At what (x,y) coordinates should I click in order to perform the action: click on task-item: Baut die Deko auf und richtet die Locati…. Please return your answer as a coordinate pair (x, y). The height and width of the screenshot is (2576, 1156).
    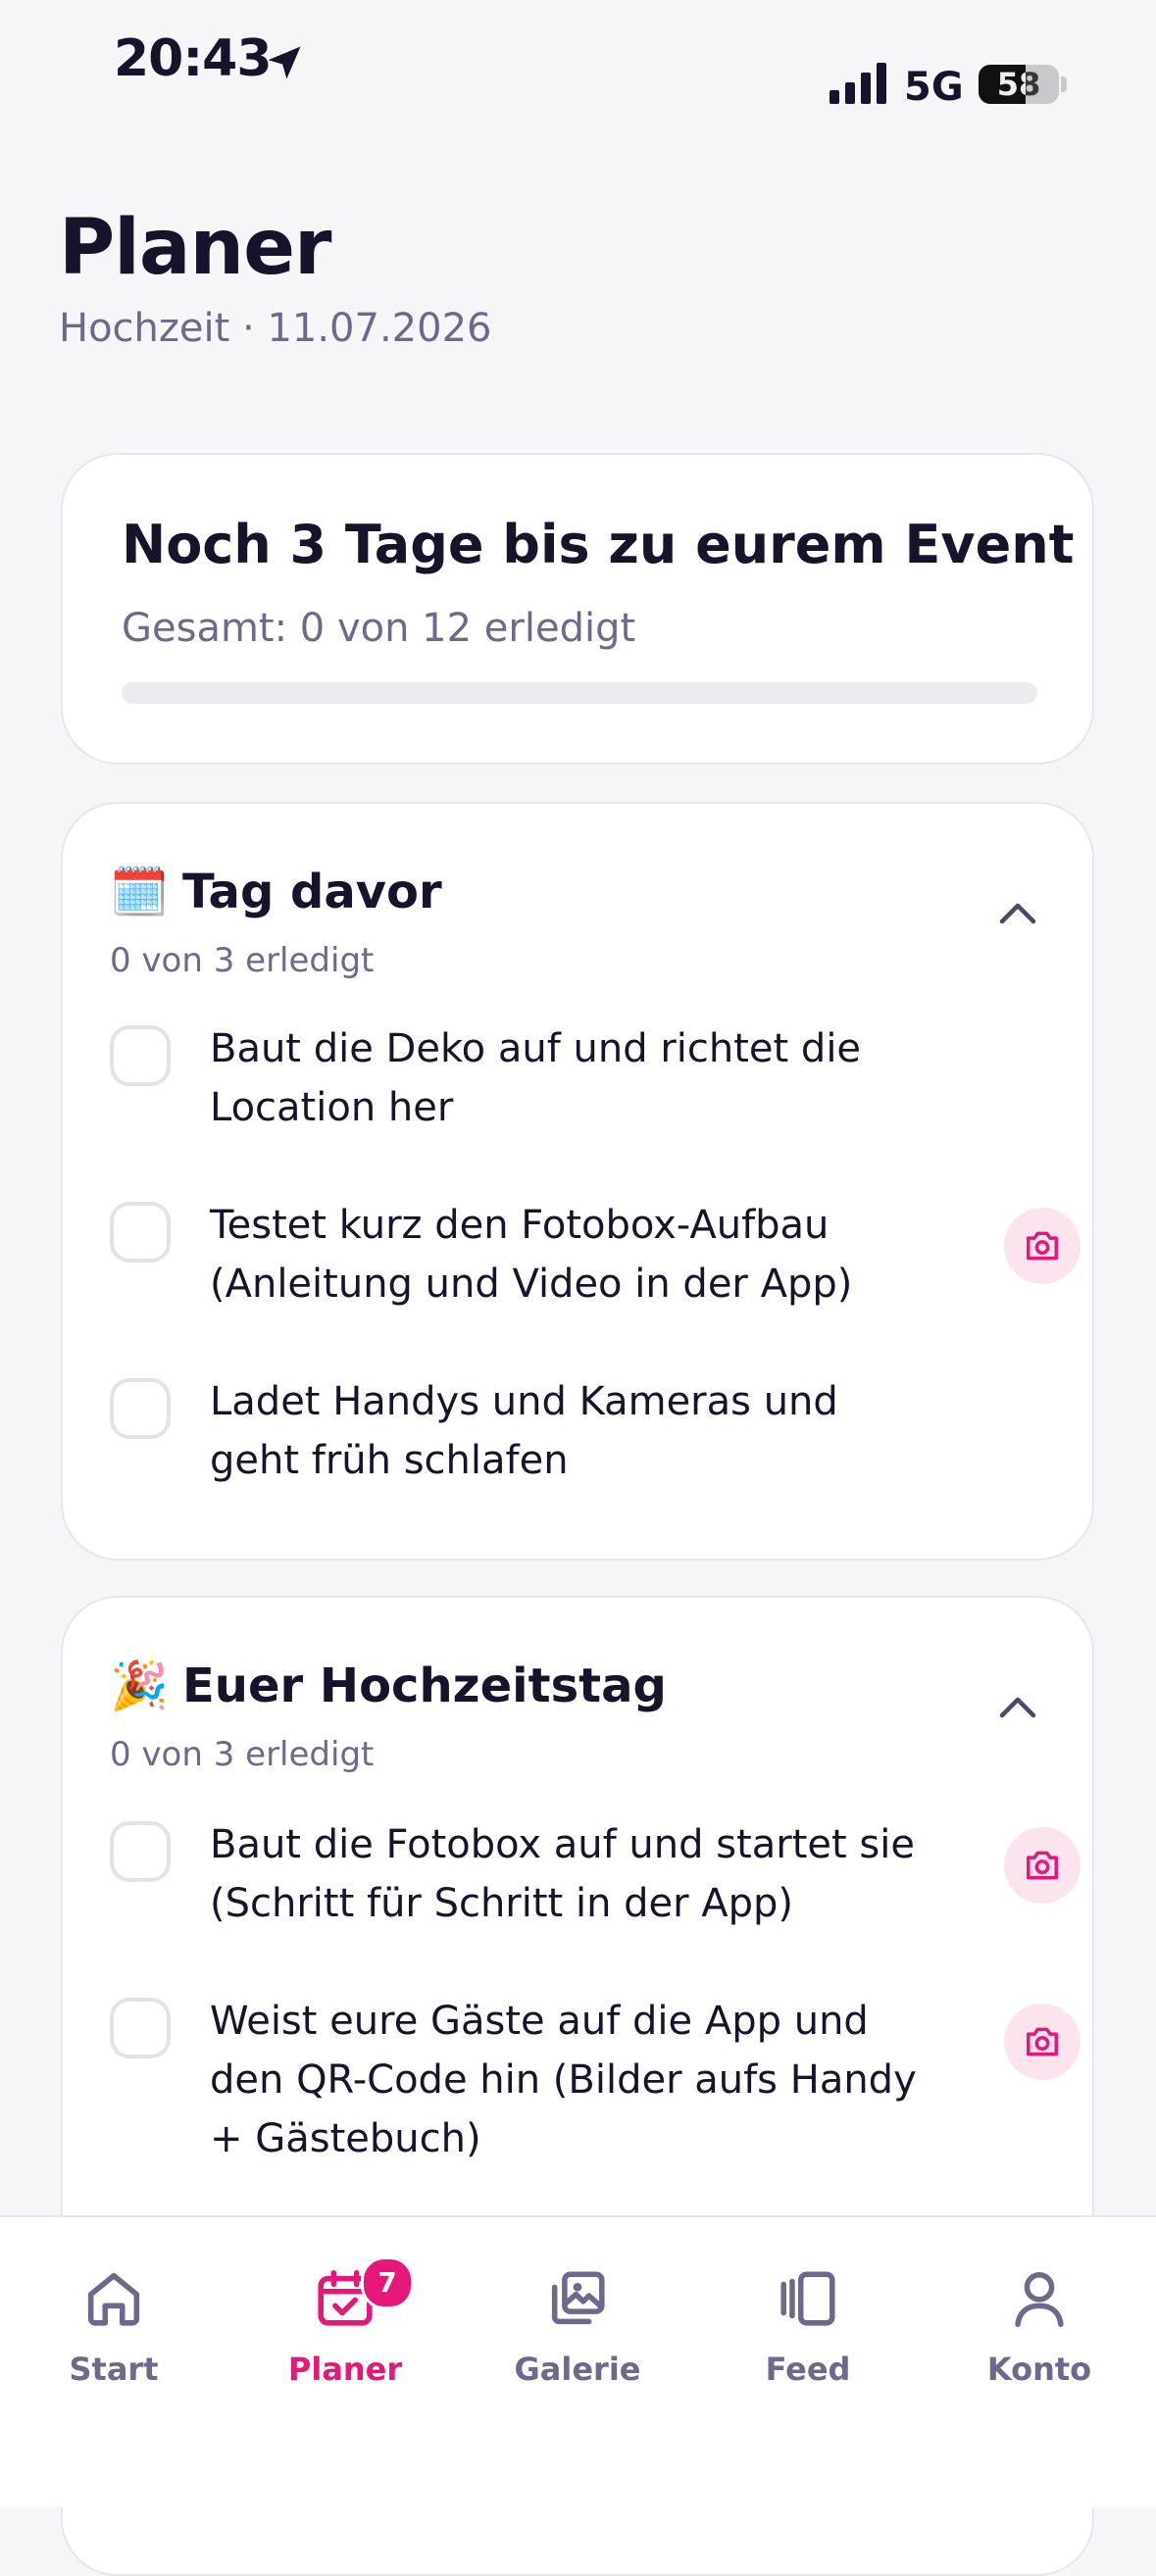
    Looking at the image, I should click on (580, 1078).